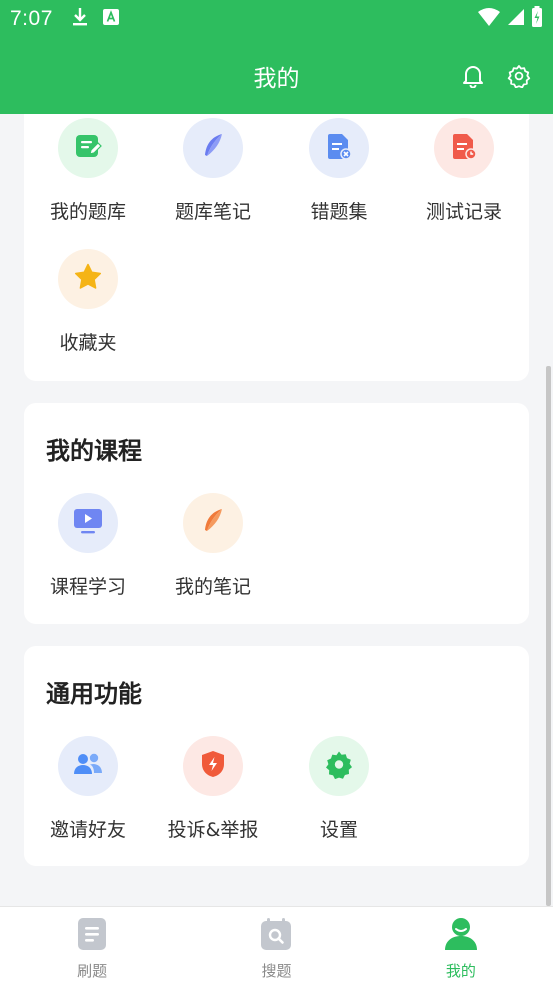 The image size is (553, 984). What do you see at coordinates (338, 830) in the screenshot?
I see `settings-label: 设置` at bounding box center [338, 830].